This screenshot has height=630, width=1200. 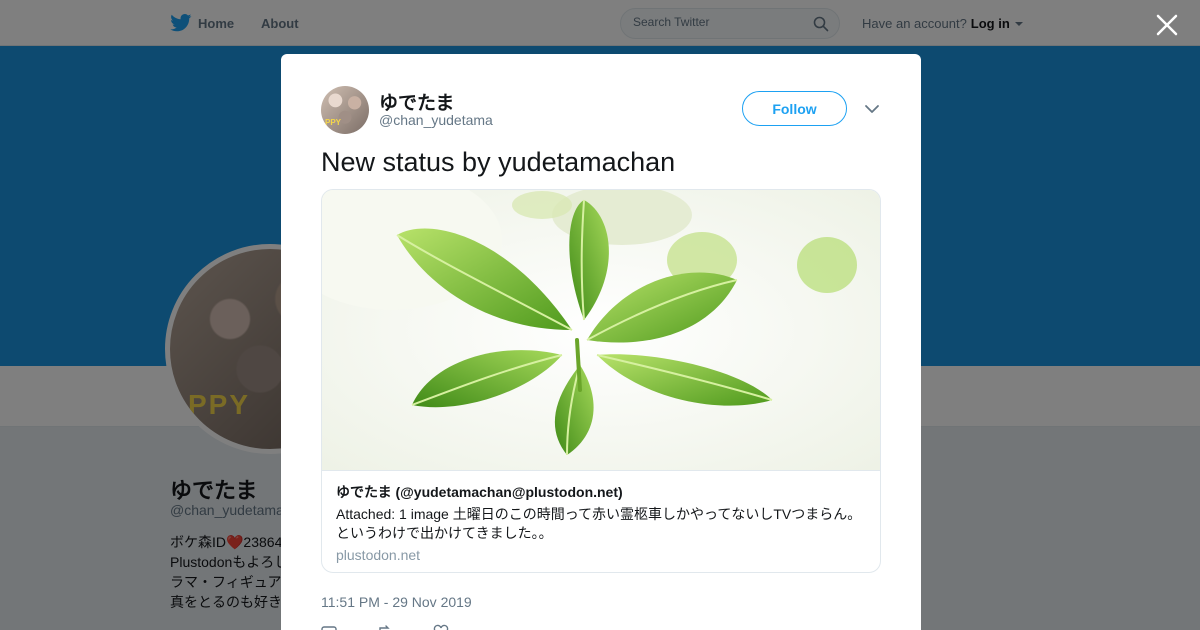 I want to click on author-avatar: PPY, so click(x=345, y=110).